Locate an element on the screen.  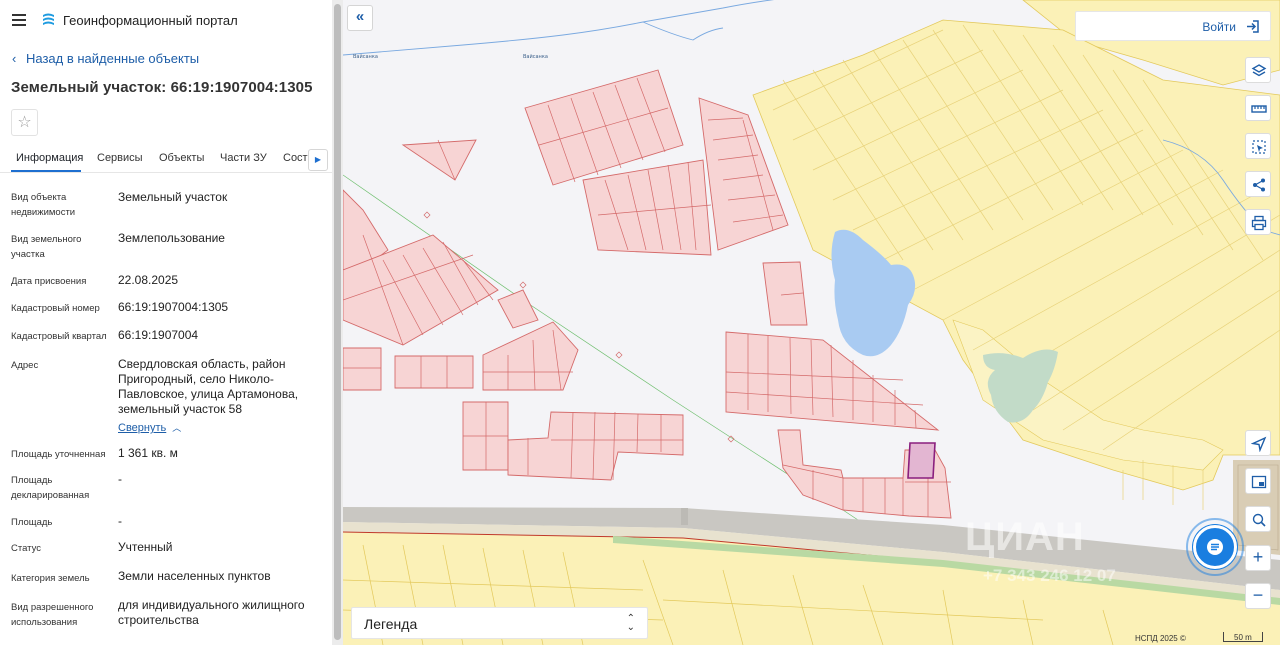
hamburger-menu-icon is located at coordinates (19, 20).